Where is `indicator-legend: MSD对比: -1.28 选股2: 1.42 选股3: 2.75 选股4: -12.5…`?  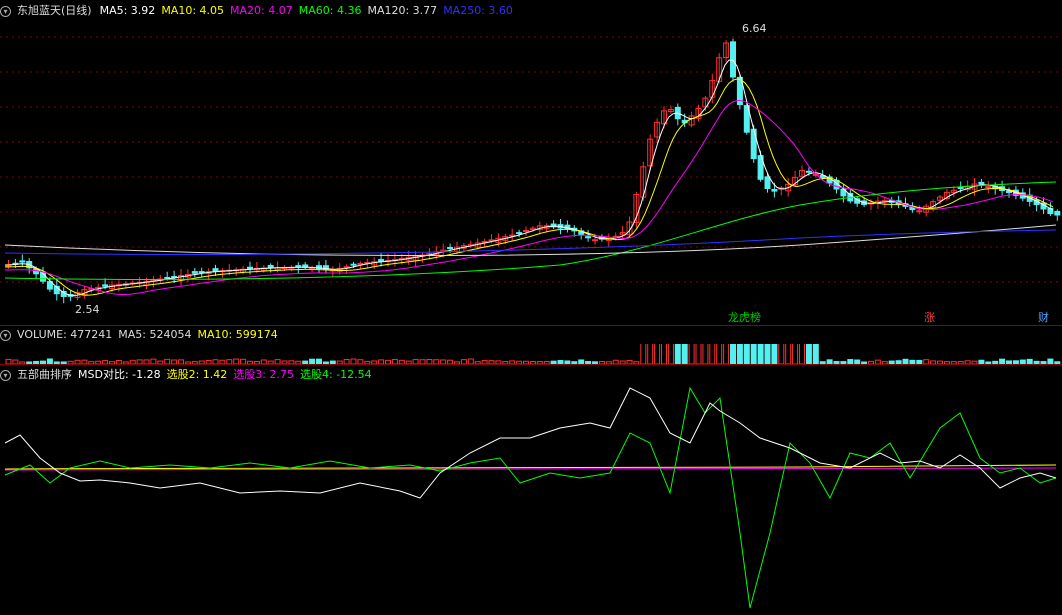 indicator-legend: MSD对比: -1.28 选股2: 1.42 选股3: 2.75 选股4: -12.5… is located at coordinates (228, 374).